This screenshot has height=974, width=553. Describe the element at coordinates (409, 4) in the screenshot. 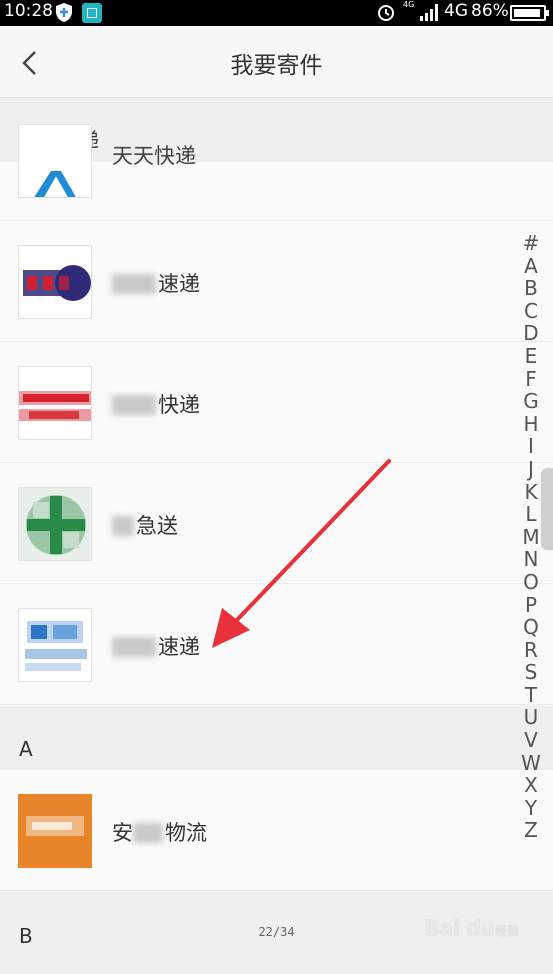

I see `network-small-label: 4G` at that location.